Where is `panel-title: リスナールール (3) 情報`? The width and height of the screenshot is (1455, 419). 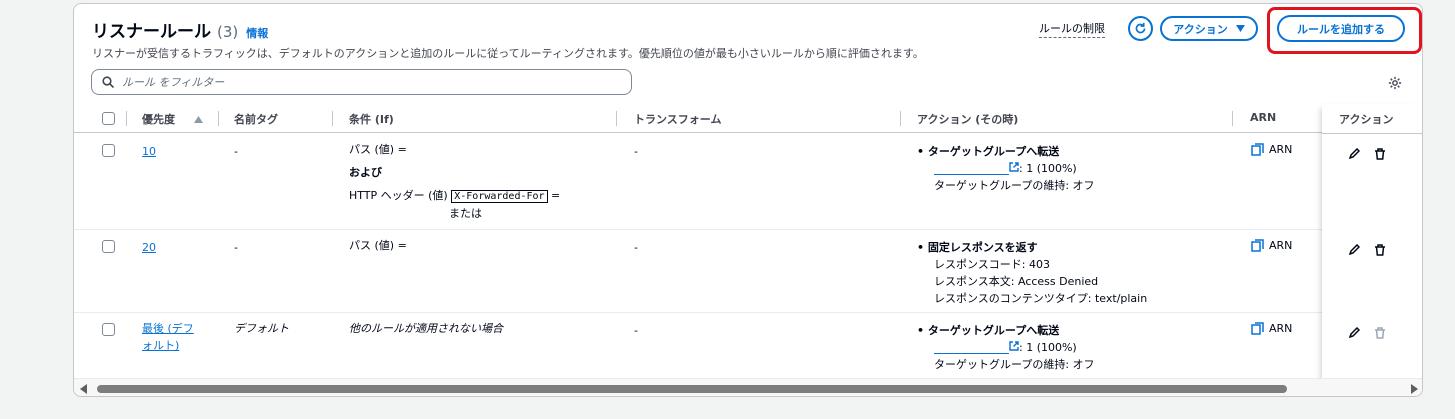
panel-title: リスナールール (3) 情報 is located at coordinates (180, 29).